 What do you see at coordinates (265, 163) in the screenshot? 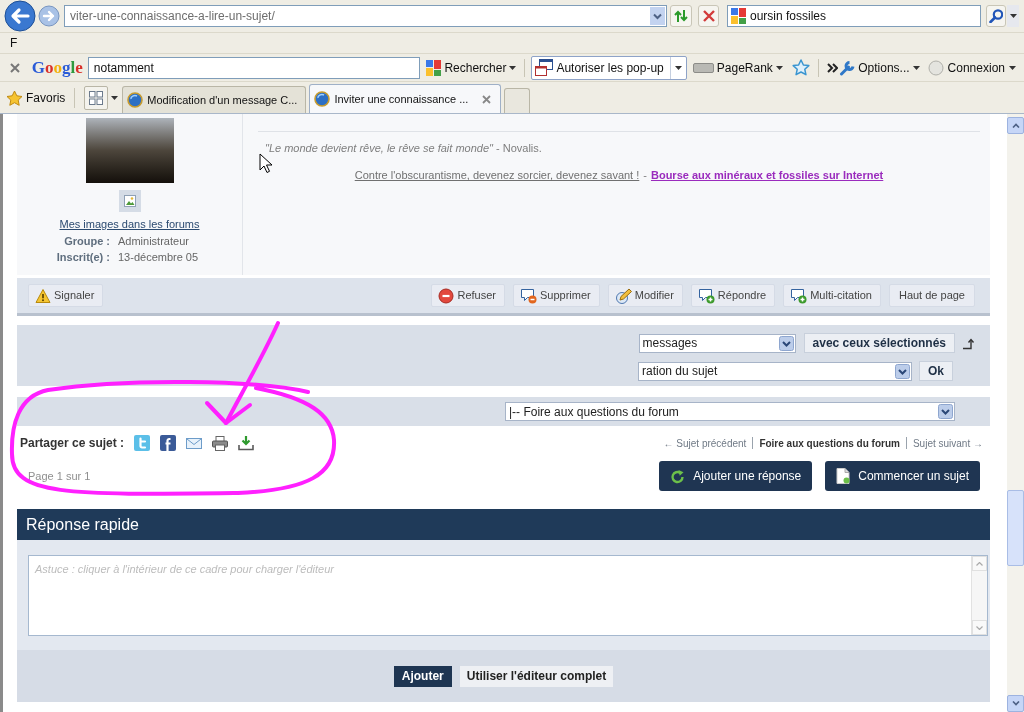
I see `mouse-pointer-icon` at bounding box center [265, 163].